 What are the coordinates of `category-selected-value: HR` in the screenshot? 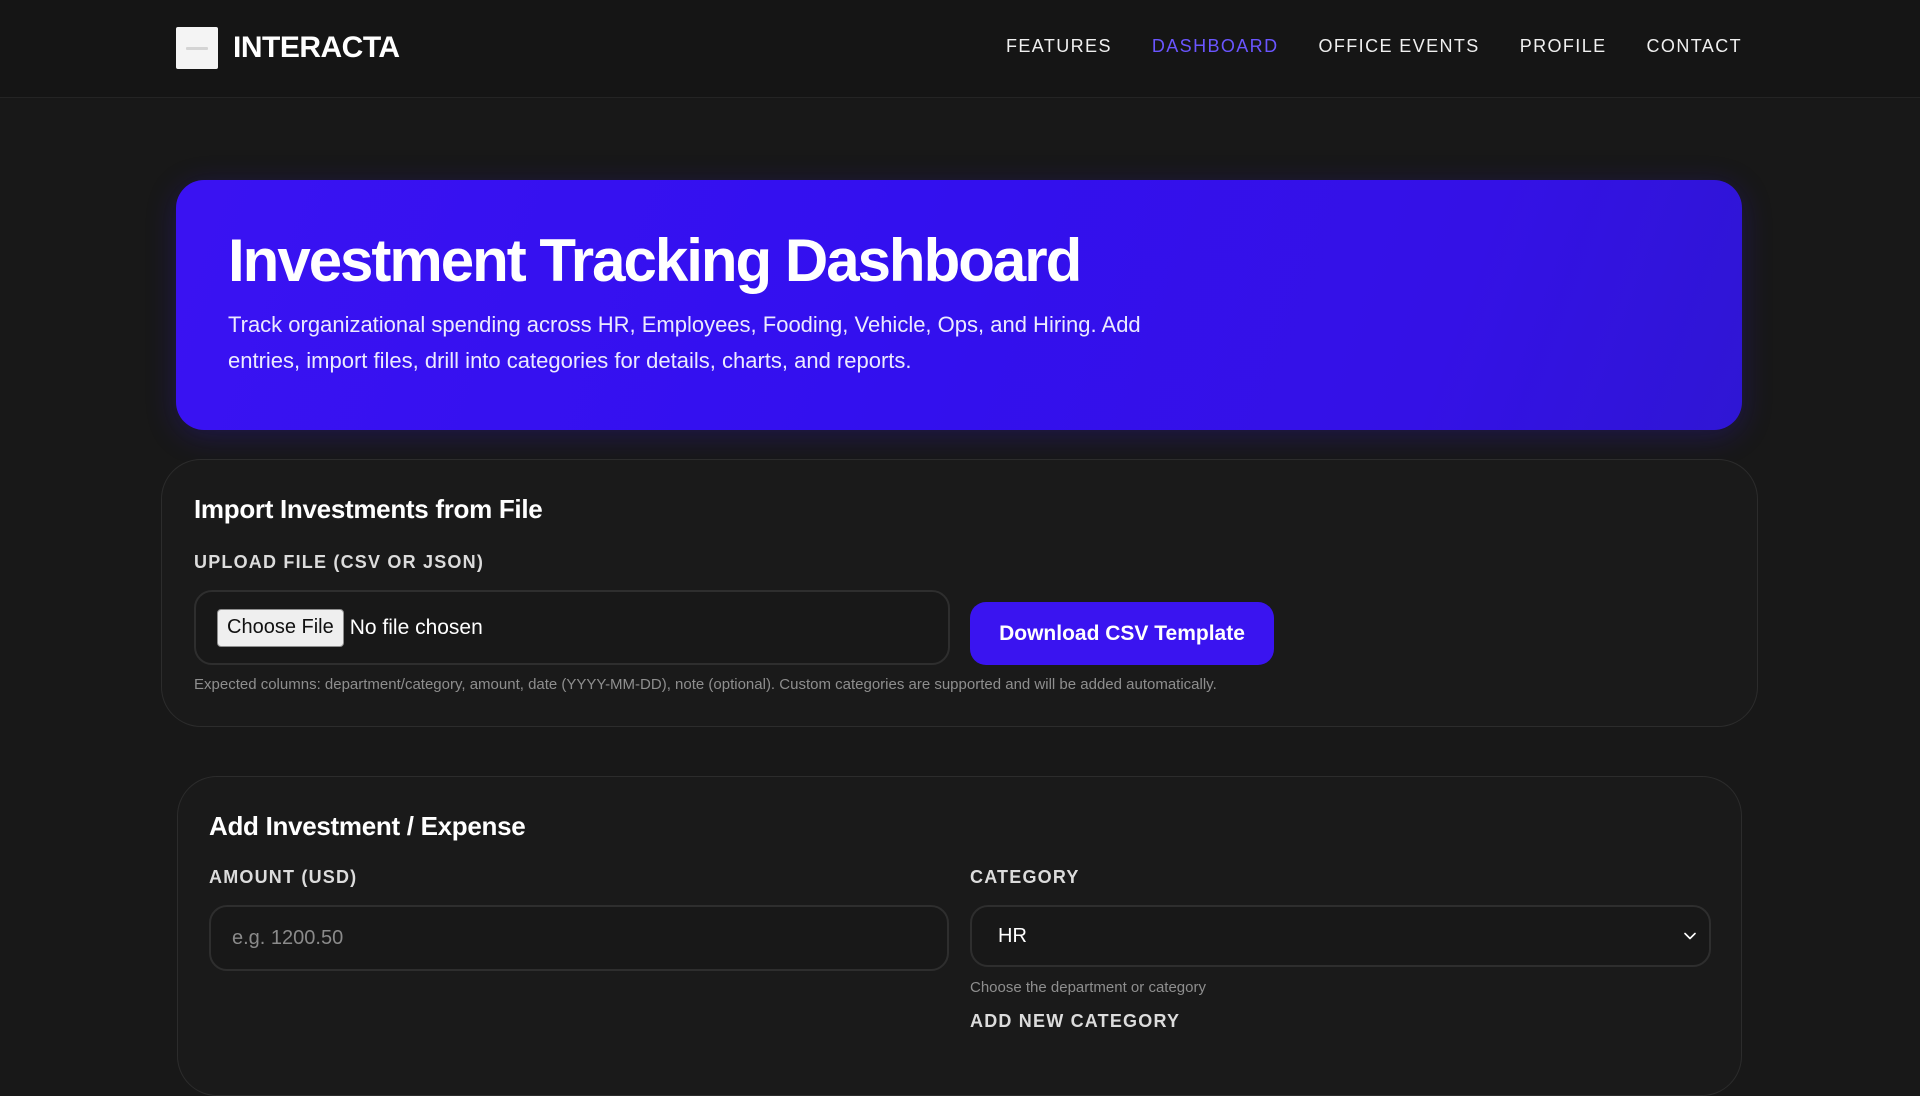 It's located at (1012, 935).